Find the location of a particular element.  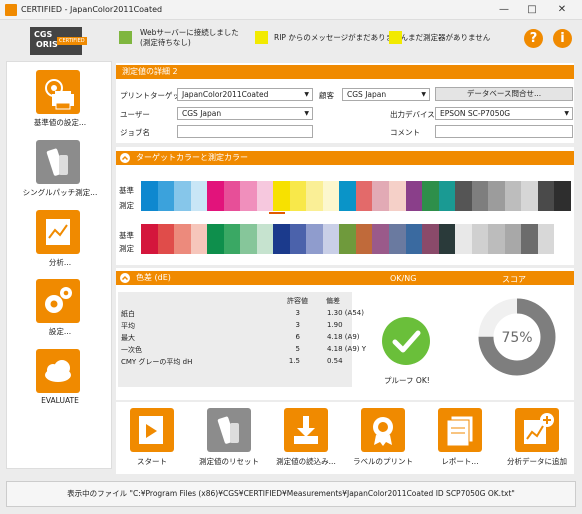

help-button: ? is located at coordinates (533, 38).